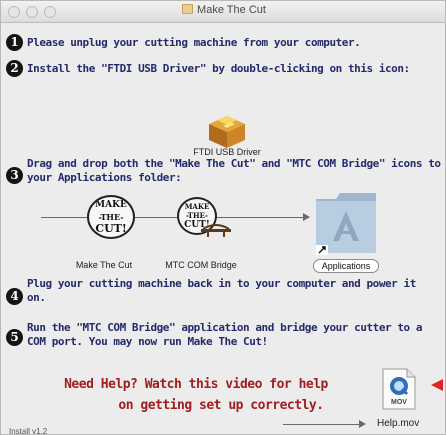 The height and width of the screenshot is (435, 446). I want to click on ftdi-driver-label: FTDI USB Driver, so click(227, 152).